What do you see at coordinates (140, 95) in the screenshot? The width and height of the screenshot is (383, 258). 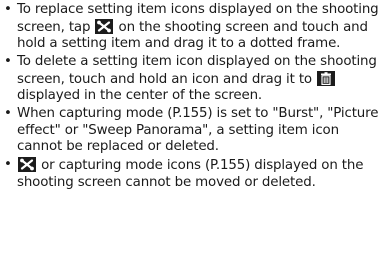 I see `note-text-after: displayed in the center of the screen.` at bounding box center [140, 95].